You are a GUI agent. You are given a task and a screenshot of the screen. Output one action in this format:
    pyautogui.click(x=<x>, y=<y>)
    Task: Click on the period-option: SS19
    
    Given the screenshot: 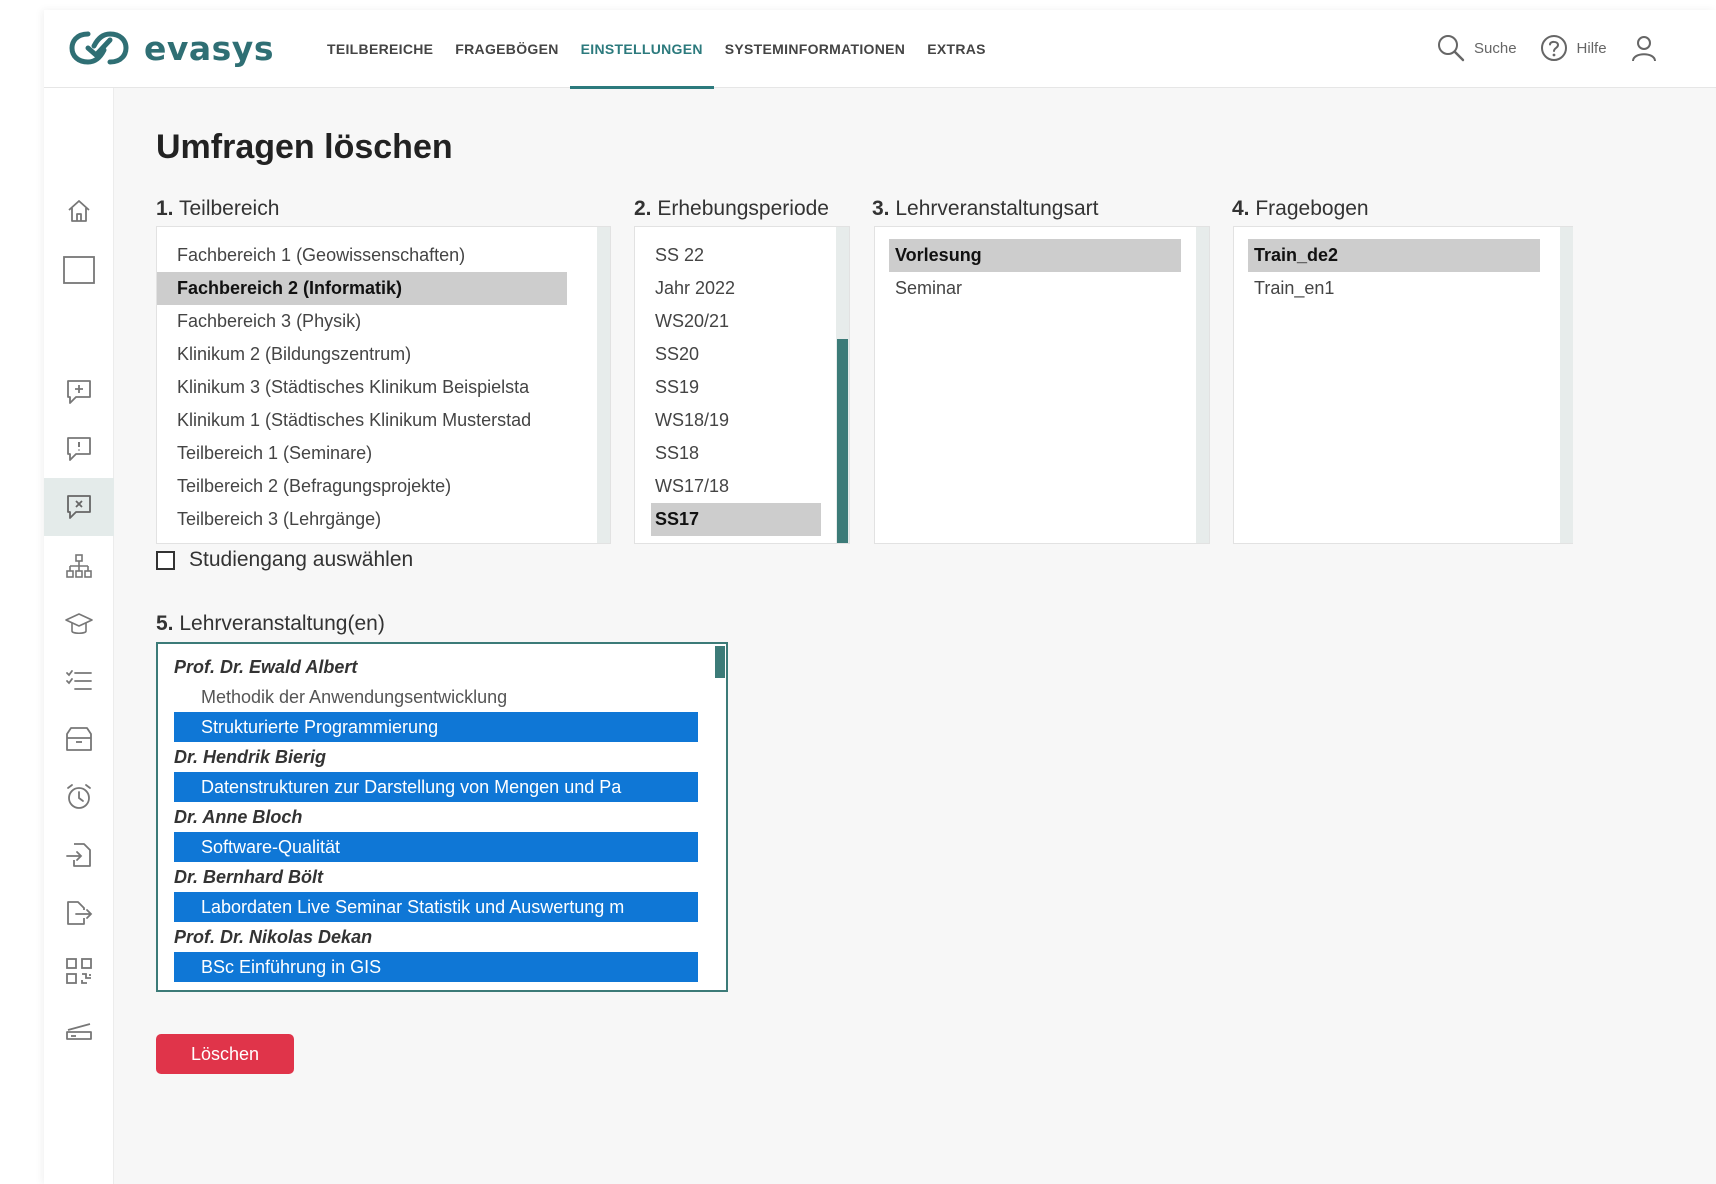 What is the action you would take?
    pyautogui.click(x=729, y=387)
    